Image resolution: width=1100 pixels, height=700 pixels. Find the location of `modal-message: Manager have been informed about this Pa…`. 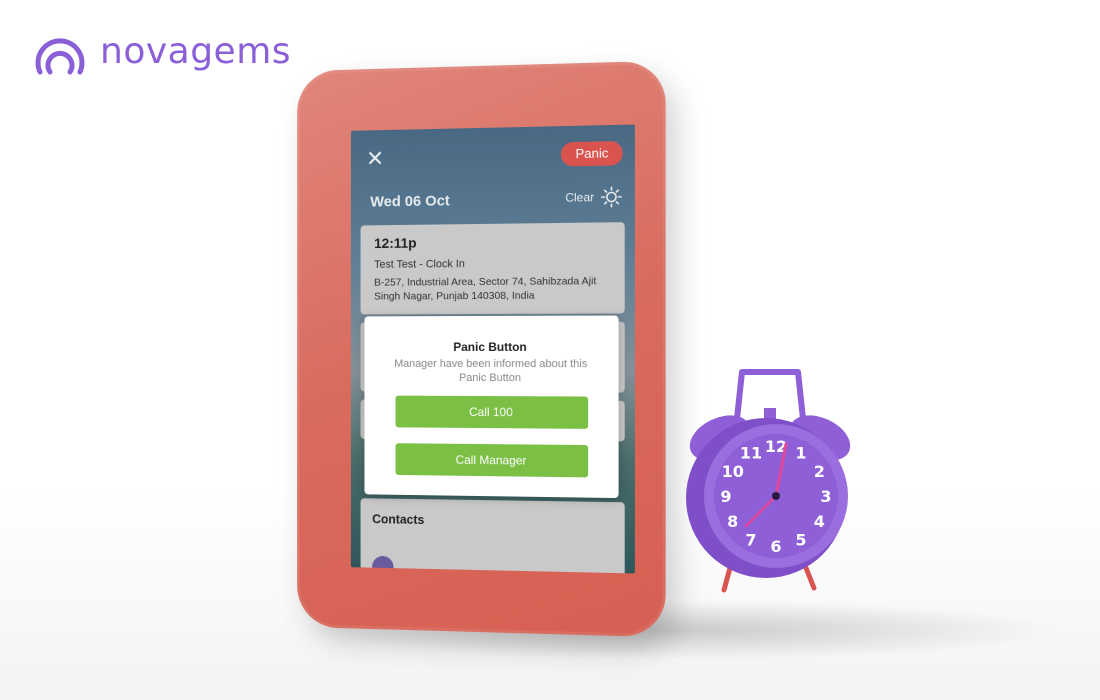

modal-message: Manager have been informed about this Pa… is located at coordinates (491, 370).